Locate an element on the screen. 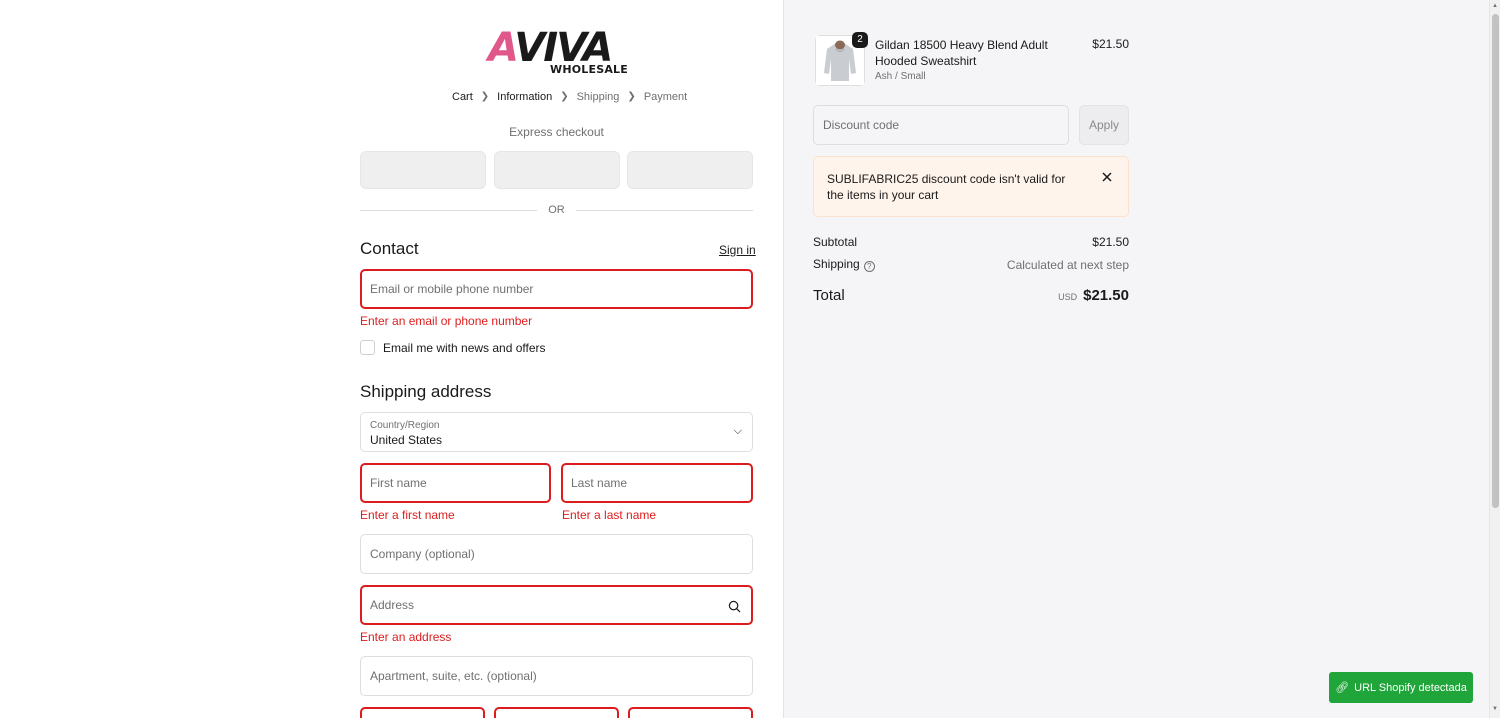 Image resolution: width=1500 pixels, height=718 pixels. close-icon is located at coordinates (1107, 177).